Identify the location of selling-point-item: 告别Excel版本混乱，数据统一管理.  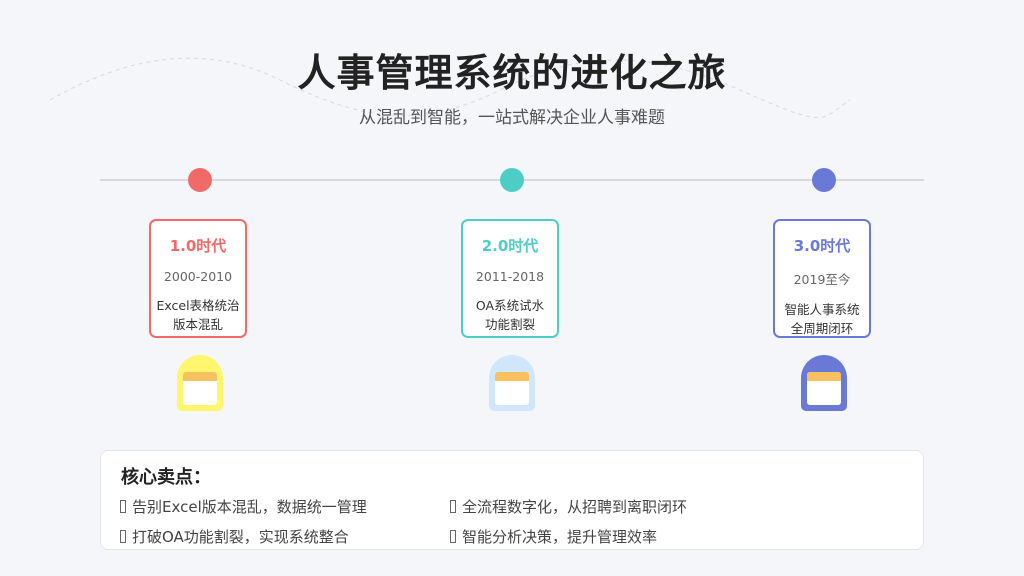
(243, 506).